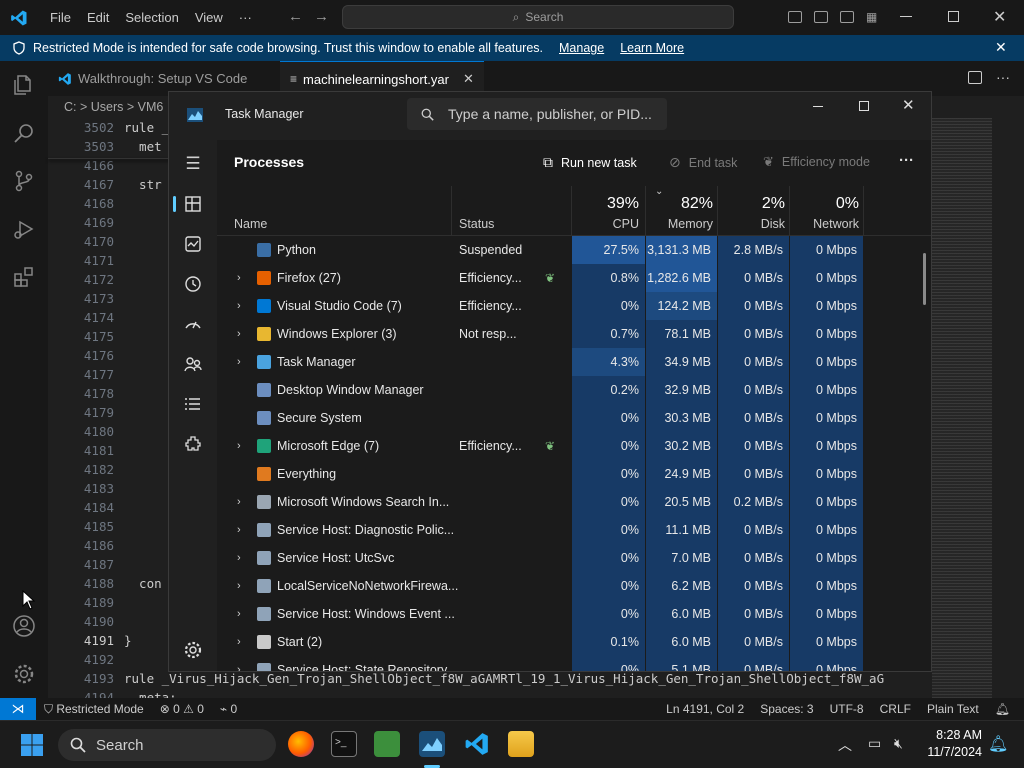  Describe the element at coordinates (874, 743) in the screenshot. I see `network-icon: ▭` at that location.